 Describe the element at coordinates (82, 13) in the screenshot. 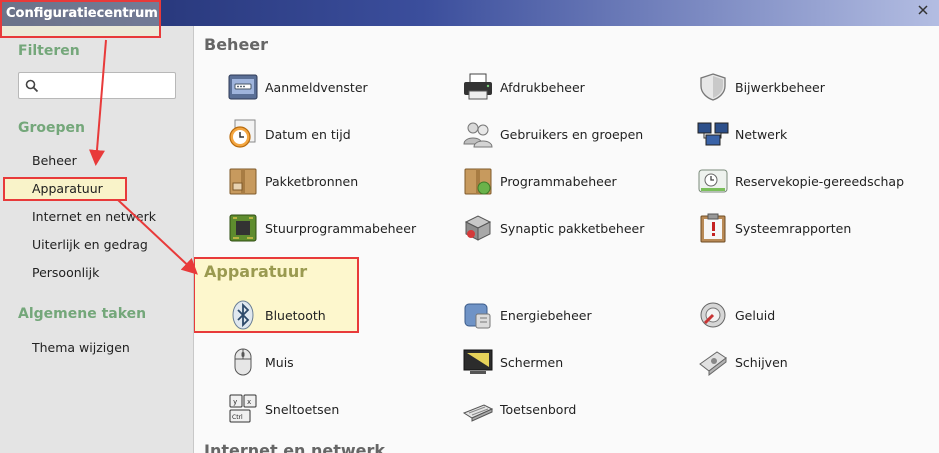

I see `window-title-highlighted: Configuratiecentrum` at that location.